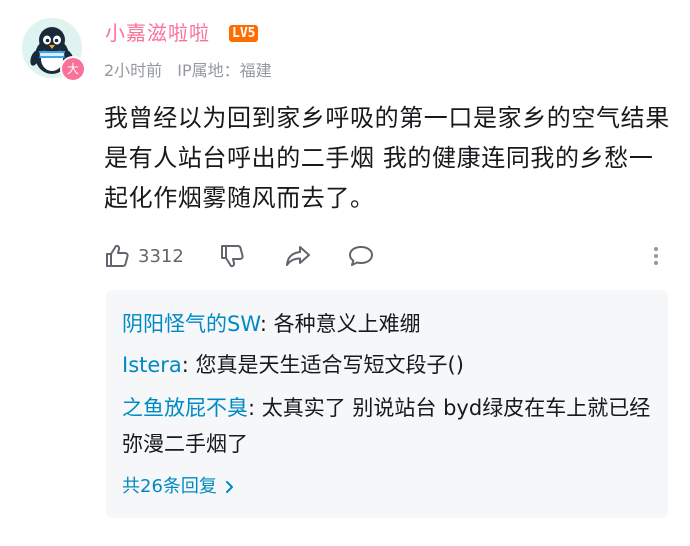  What do you see at coordinates (389, 256) in the screenshot?
I see `action-bar: 3312` at bounding box center [389, 256].